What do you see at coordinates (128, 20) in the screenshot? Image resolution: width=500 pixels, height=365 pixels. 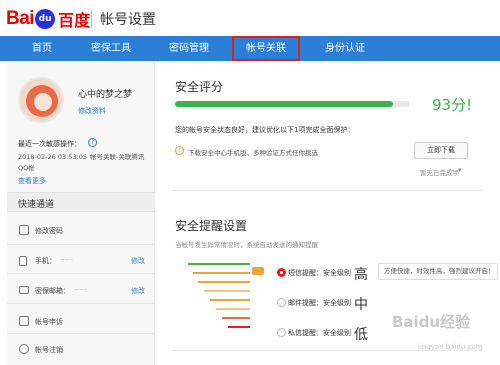 I see `page-title: 帐号设置` at bounding box center [128, 20].